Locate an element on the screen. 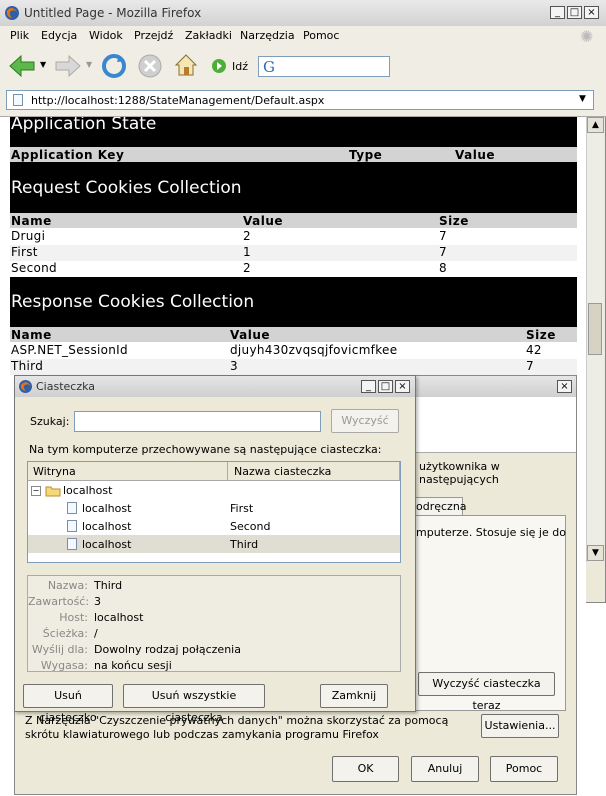 Image resolution: width=606 pixels, height=796 pixels. back-icon is located at coordinates (22, 66).